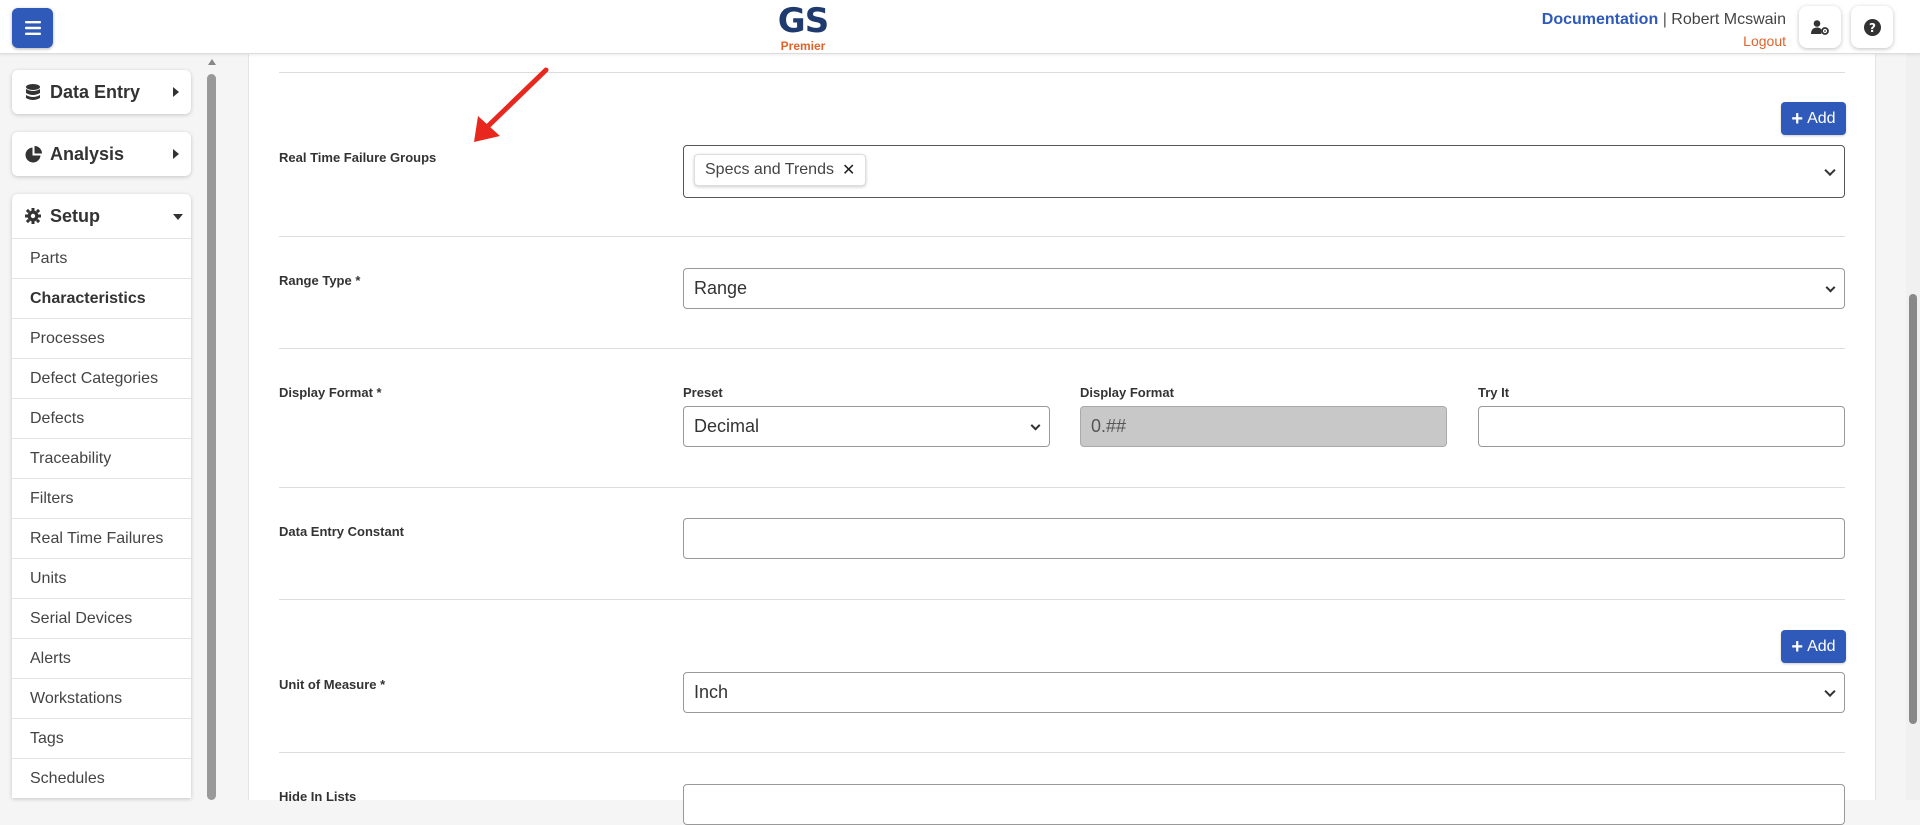  I want to click on hide-in-lists-select, so click(1264, 804).